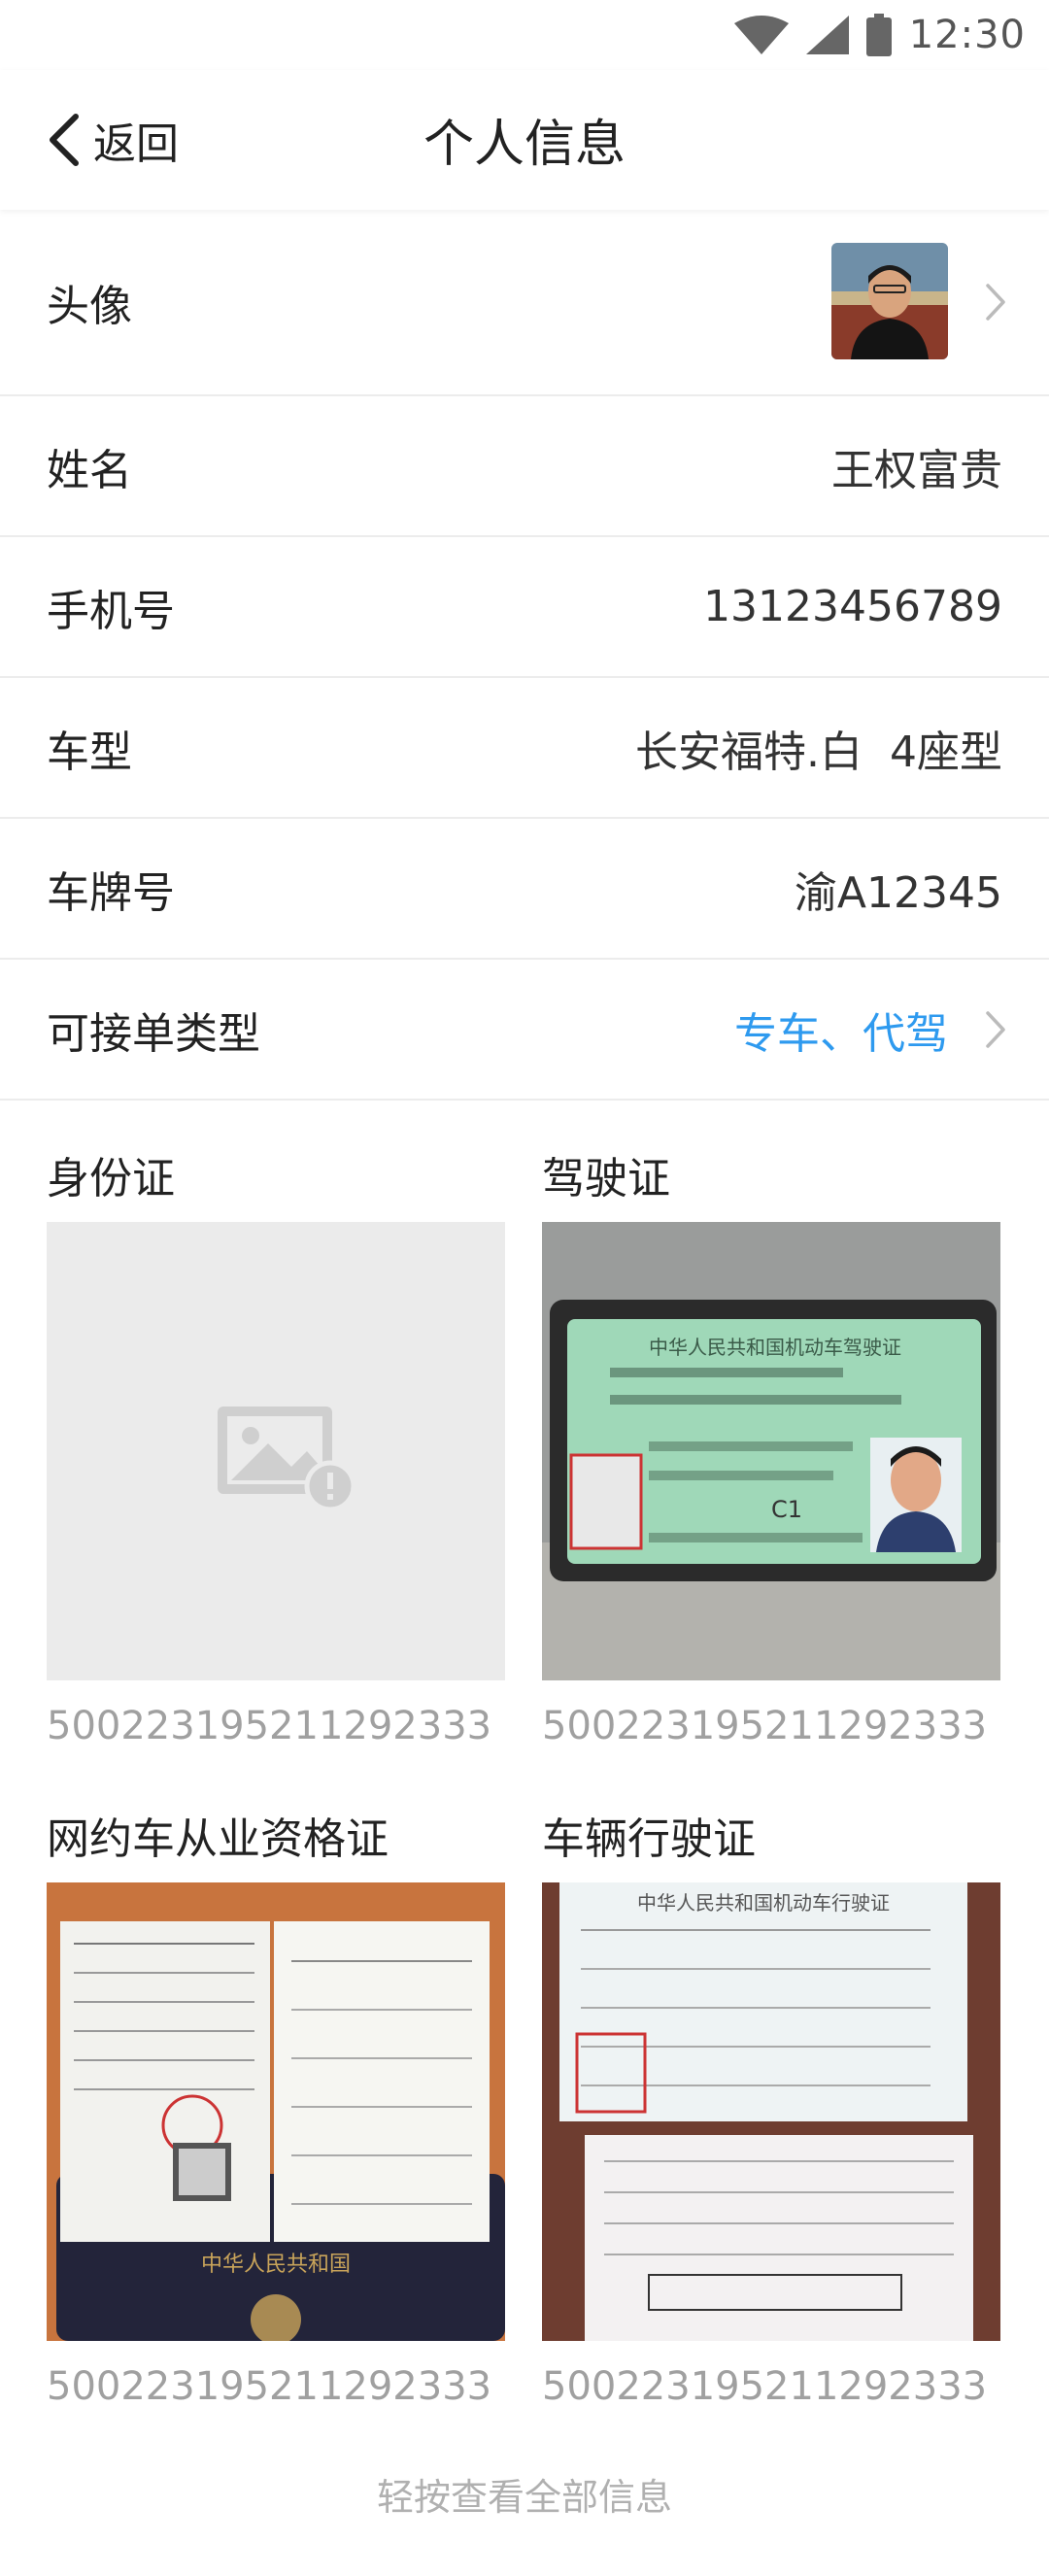 This screenshot has width=1049, height=2576. Describe the element at coordinates (763, 1903) in the screenshot. I see `vehicle-license-header: 中华人民共和国机动车行驶证` at that location.